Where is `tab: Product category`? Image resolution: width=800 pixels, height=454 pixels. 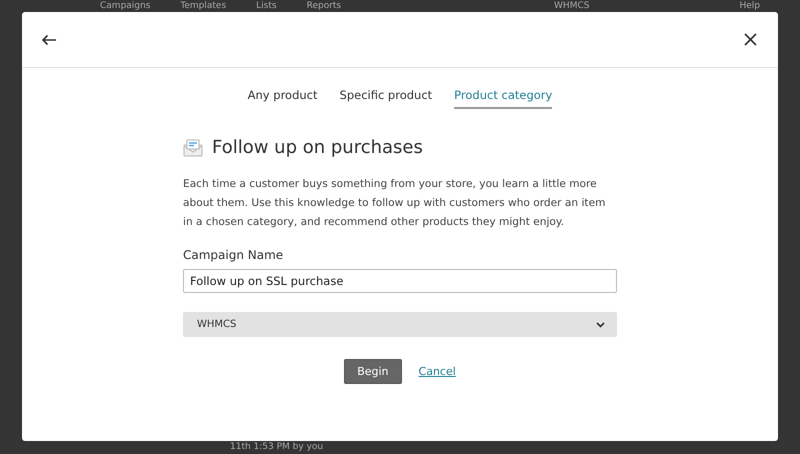
tab: Product category is located at coordinates (503, 98).